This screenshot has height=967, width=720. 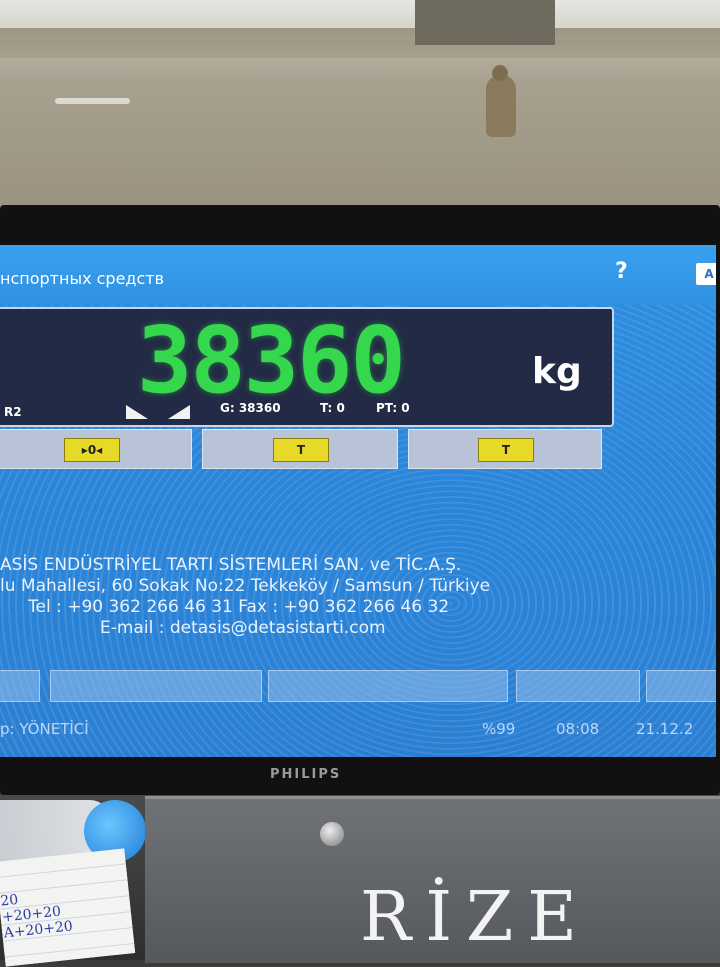 I want to click on stable-left-icon, so click(x=137, y=412).